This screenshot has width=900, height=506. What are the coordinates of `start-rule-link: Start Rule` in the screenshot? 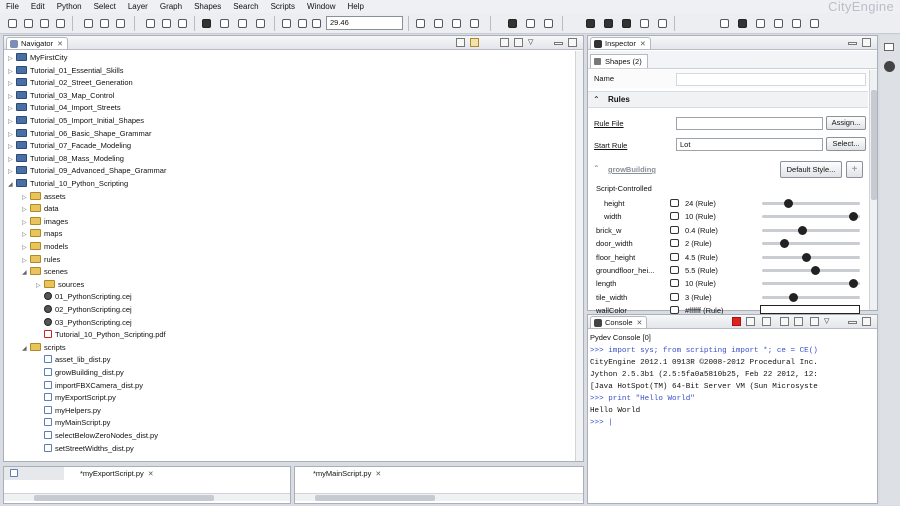 It's located at (610, 145).